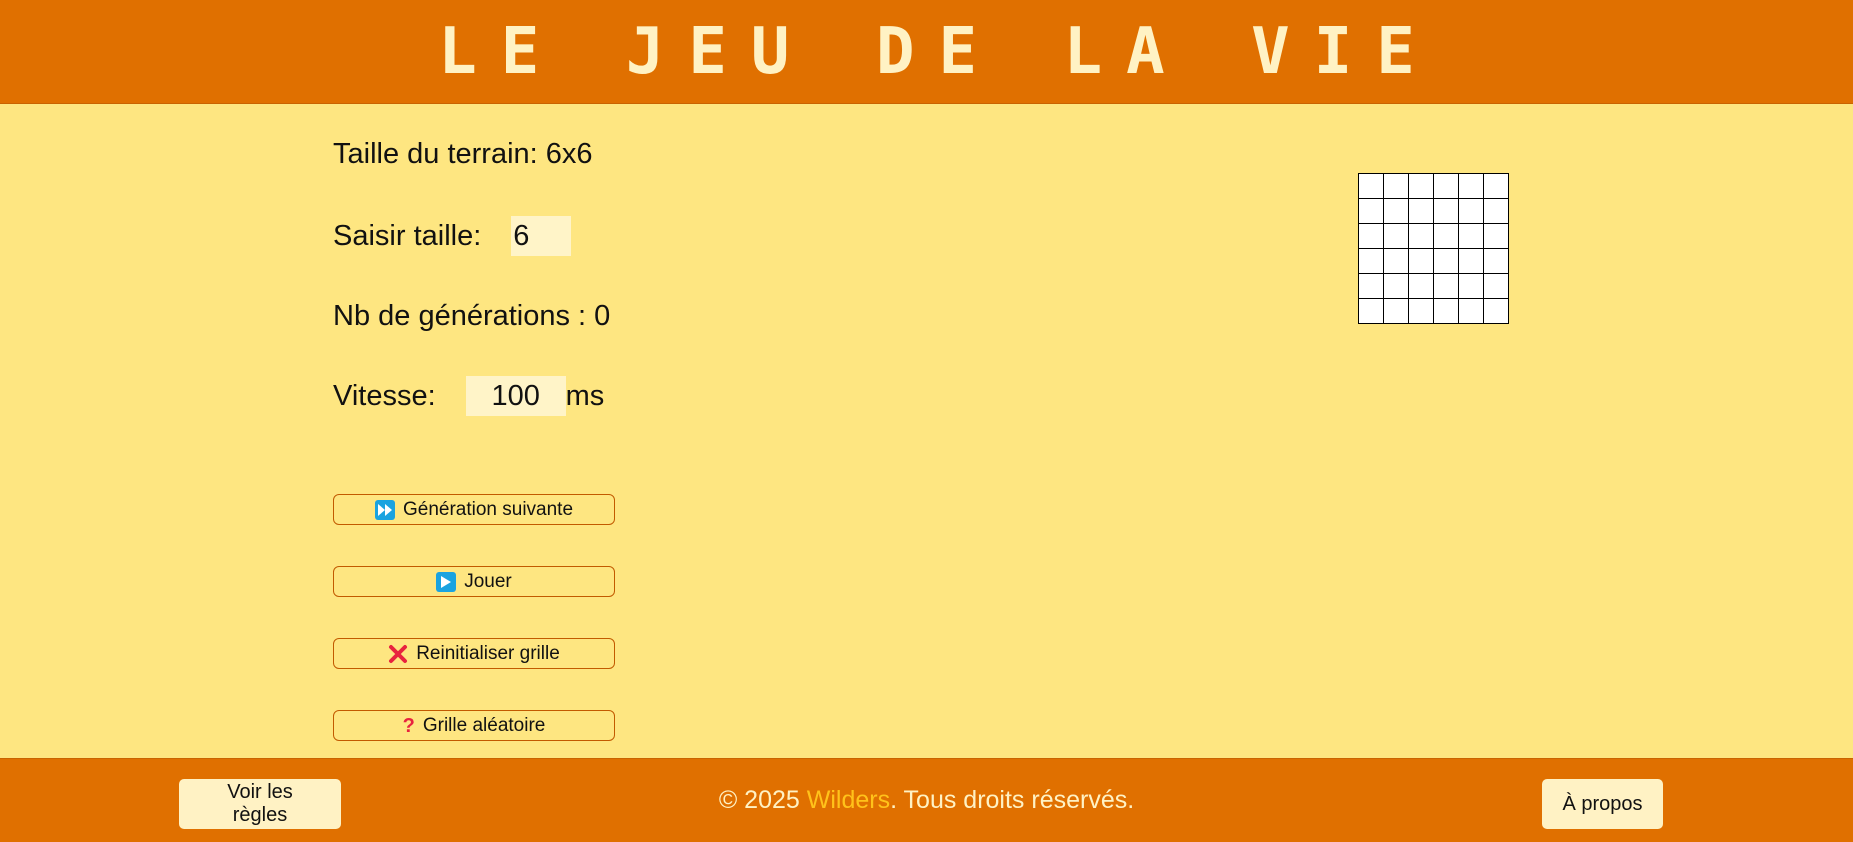 The height and width of the screenshot is (842, 1853). What do you see at coordinates (472, 315) in the screenshot?
I see `generations-label: Nb de générations : 0` at bounding box center [472, 315].